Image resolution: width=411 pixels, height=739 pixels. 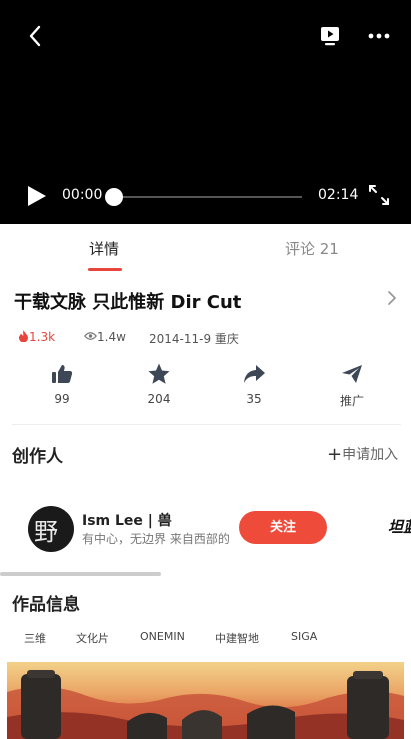 What do you see at coordinates (205, 387) in the screenshot?
I see `action-row: 99 204 35 推广` at bounding box center [205, 387].